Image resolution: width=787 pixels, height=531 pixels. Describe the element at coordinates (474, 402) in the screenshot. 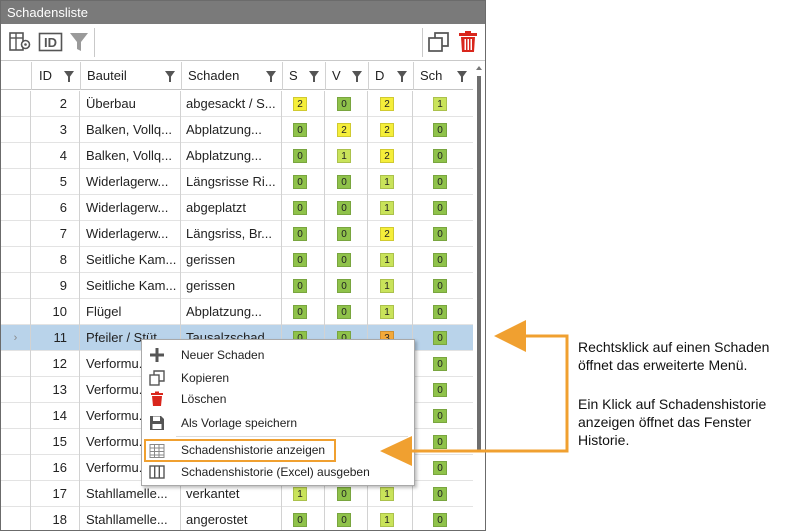

I see `arrow-to-menu-item` at that location.